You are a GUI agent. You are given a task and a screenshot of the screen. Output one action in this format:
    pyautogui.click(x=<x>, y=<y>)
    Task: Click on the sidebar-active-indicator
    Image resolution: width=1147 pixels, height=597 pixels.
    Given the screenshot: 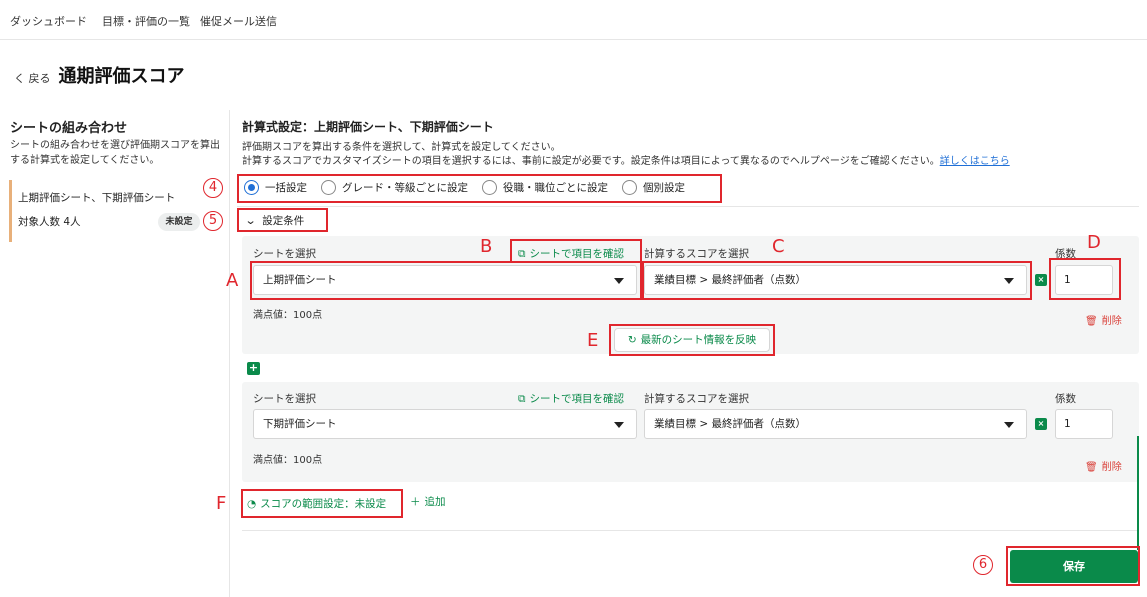 What is the action you would take?
    pyautogui.click(x=10, y=211)
    